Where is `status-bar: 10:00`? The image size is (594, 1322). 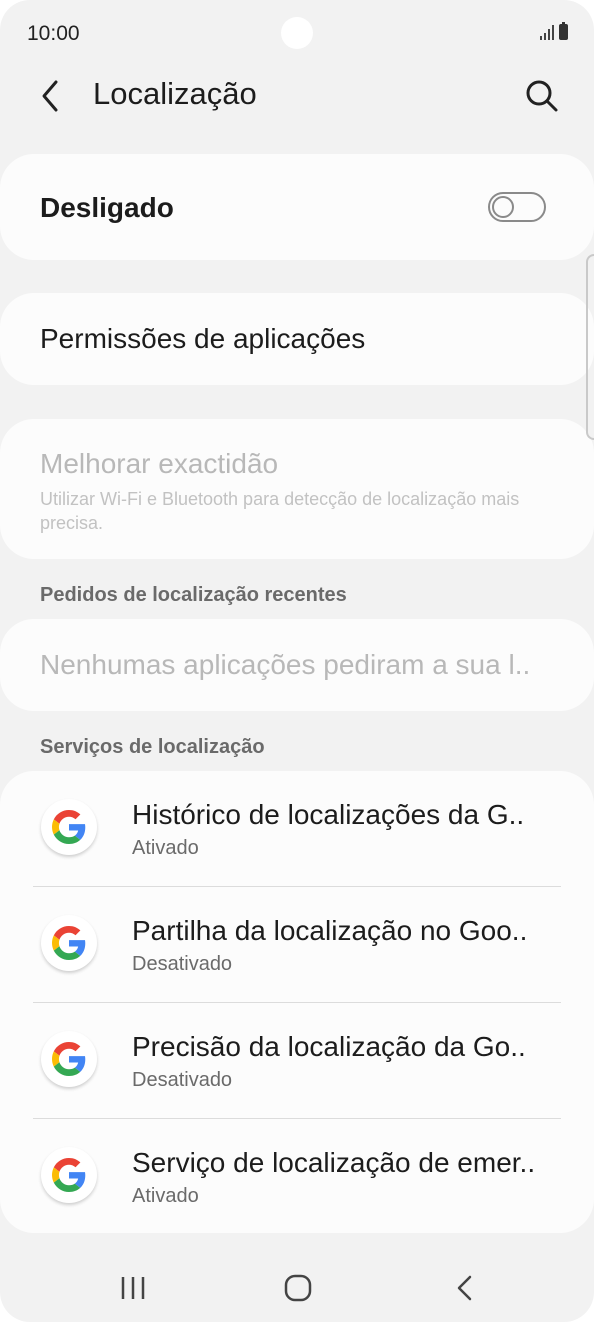 status-bar: 10:00 is located at coordinates (297, 33).